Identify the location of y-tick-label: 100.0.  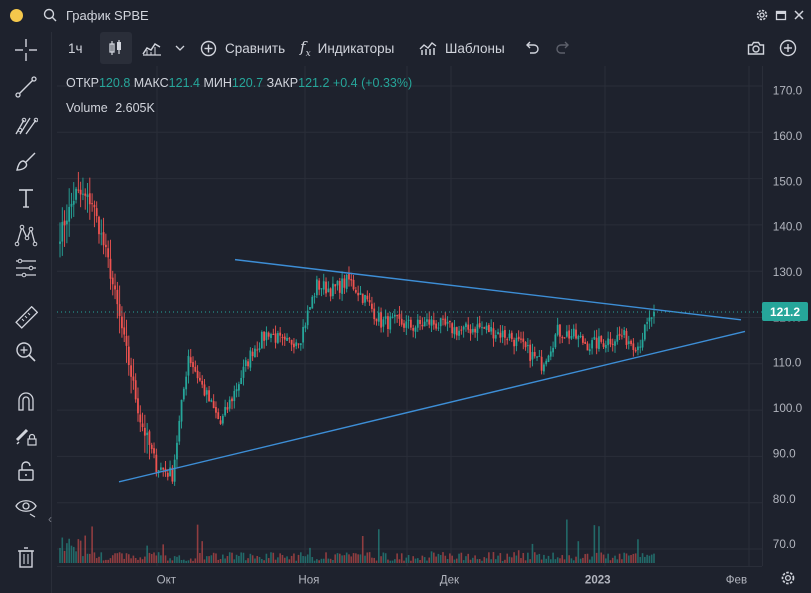
(788, 408).